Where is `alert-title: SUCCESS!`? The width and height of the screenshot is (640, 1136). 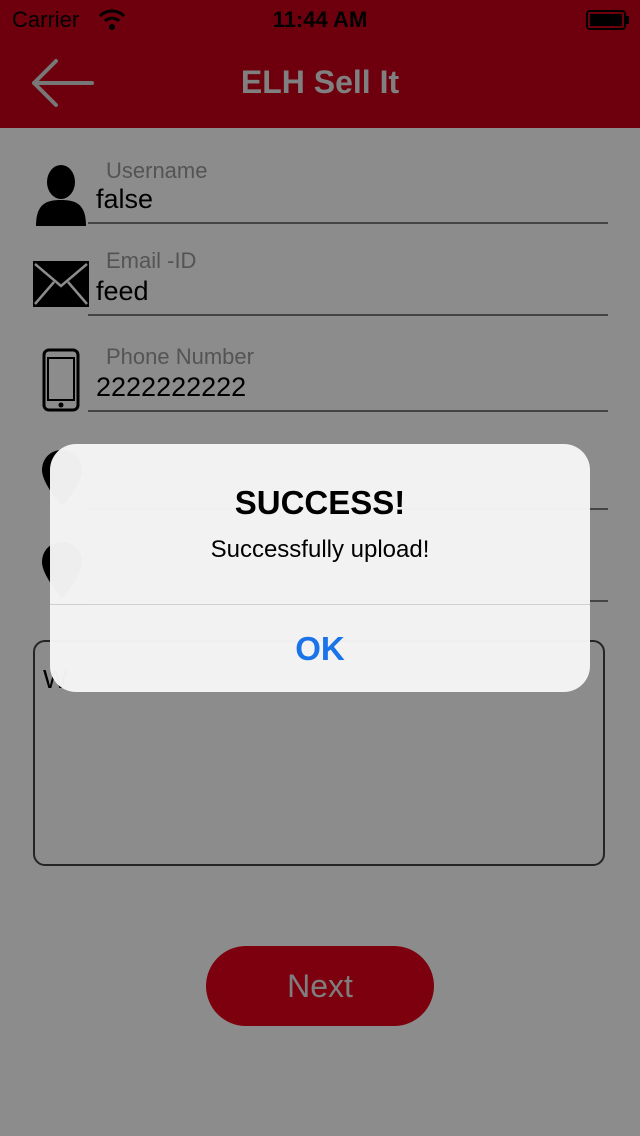 alert-title: SUCCESS! is located at coordinates (320, 502).